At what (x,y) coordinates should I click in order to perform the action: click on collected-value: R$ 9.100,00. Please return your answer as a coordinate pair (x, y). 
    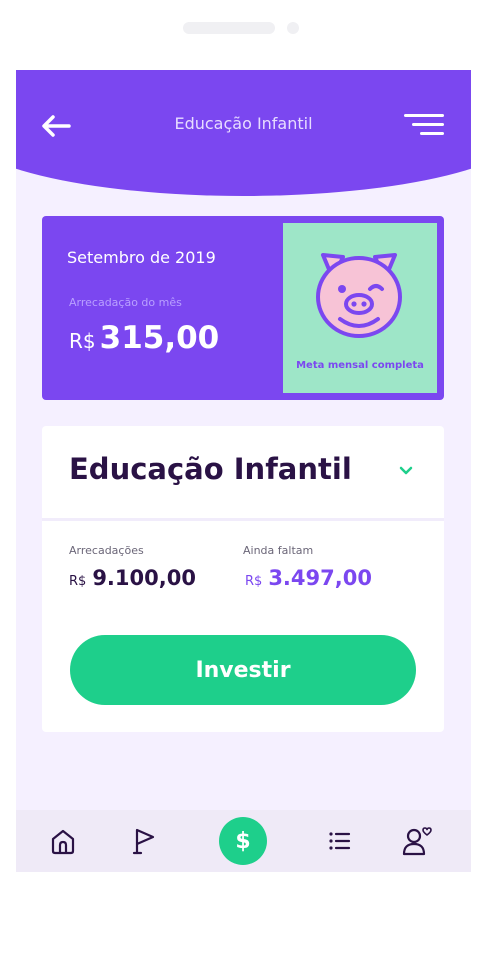
    Looking at the image, I should click on (132, 578).